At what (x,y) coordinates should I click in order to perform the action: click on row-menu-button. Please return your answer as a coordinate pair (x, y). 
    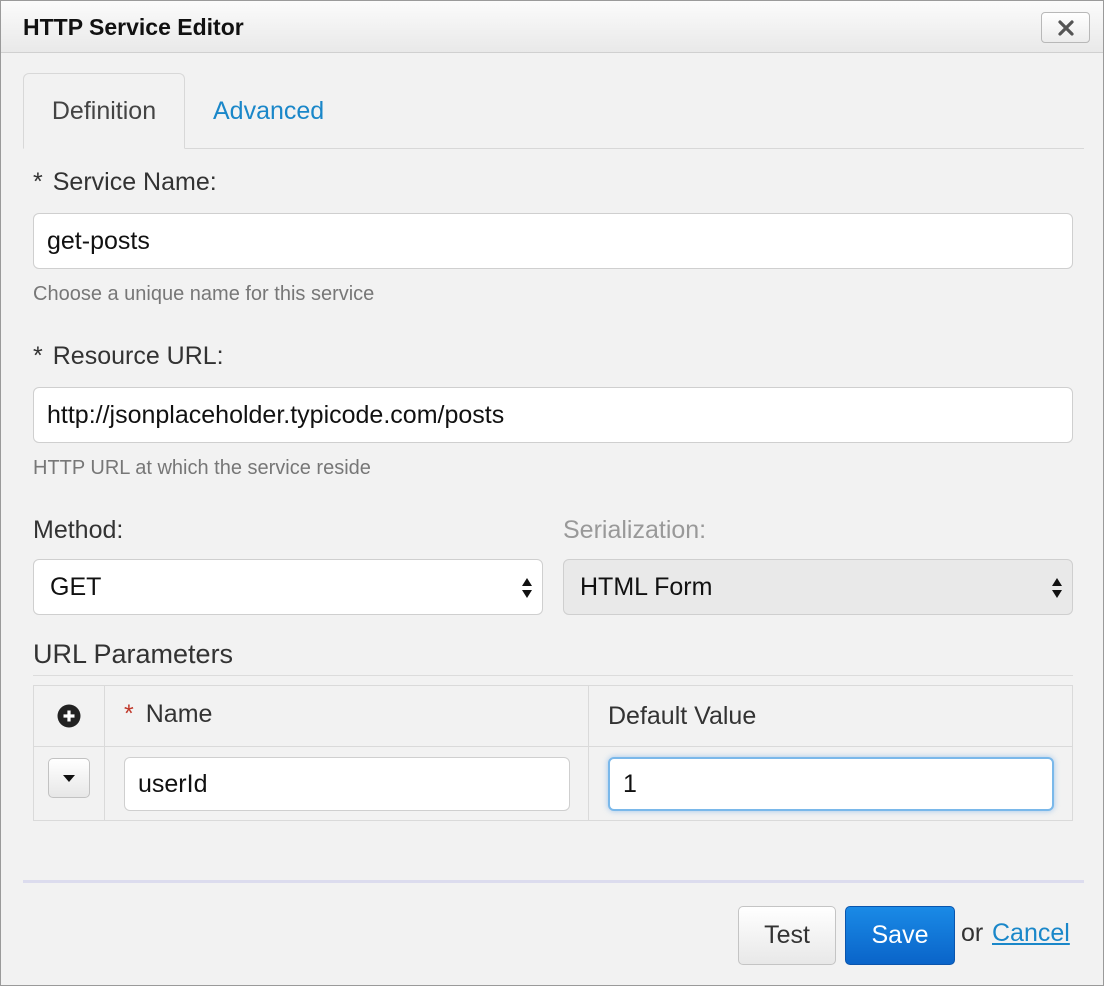
    Looking at the image, I should click on (69, 778).